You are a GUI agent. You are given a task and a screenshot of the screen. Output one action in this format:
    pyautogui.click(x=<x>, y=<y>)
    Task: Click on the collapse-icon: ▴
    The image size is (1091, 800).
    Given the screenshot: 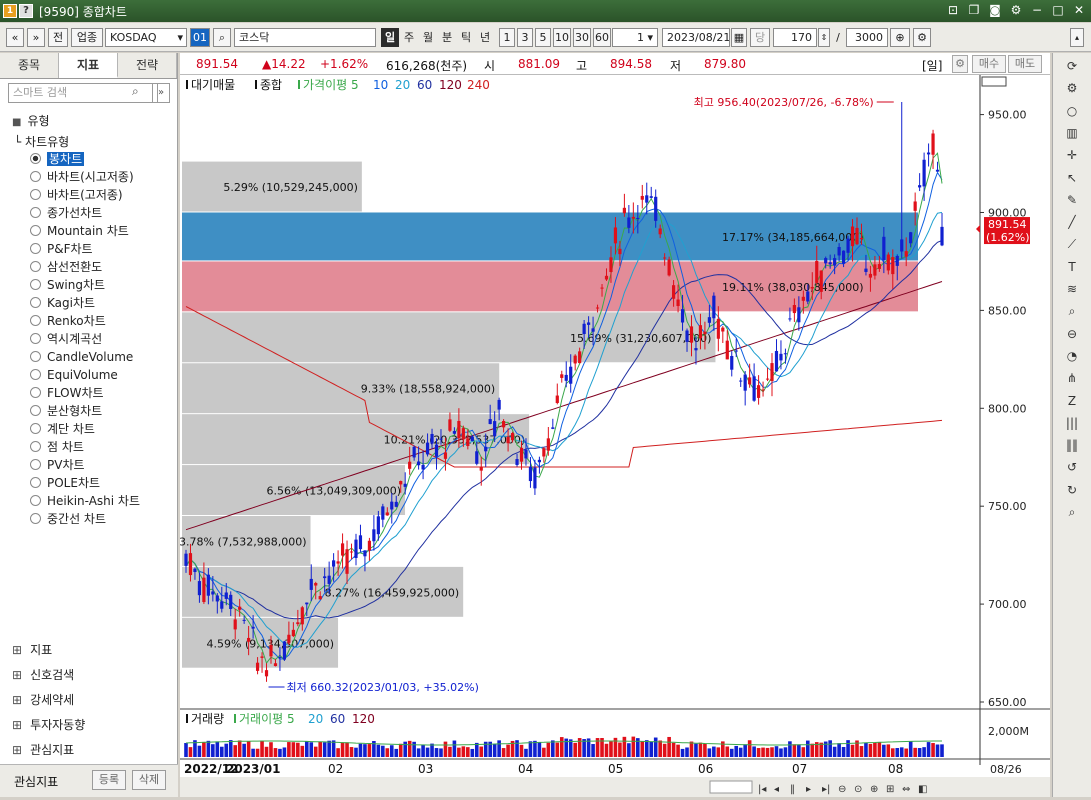 What is the action you would take?
    pyautogui.click(x=1077, y=37)
    